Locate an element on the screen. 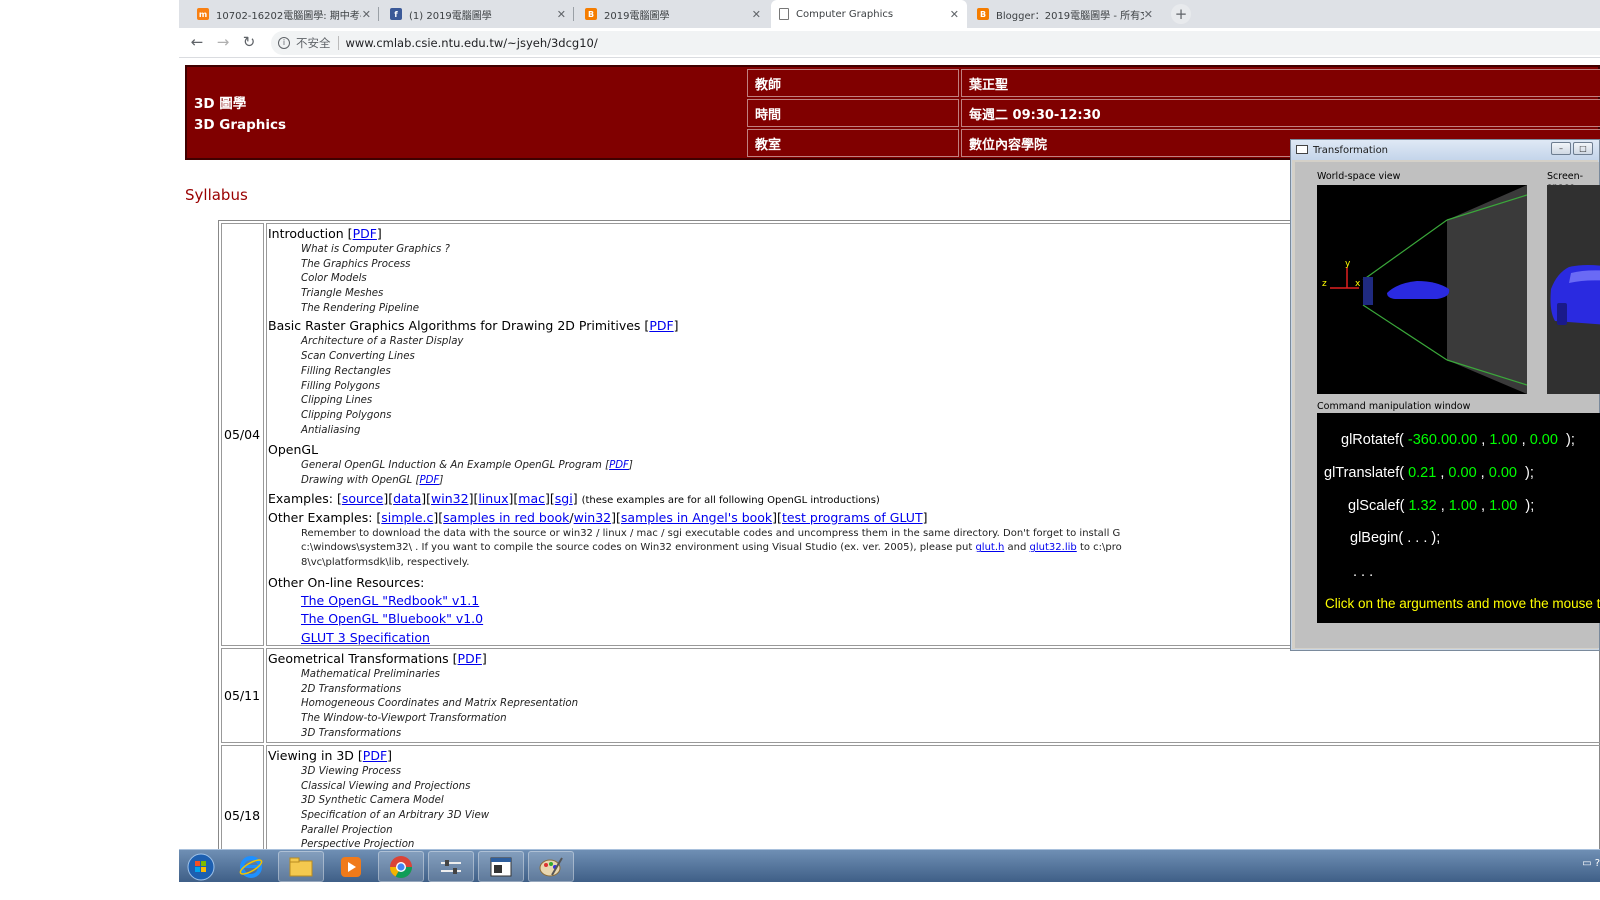 The width and height of the screenshot is (1600, 900). section-label: Viewing in 3D is located at coordinates (311, 755).